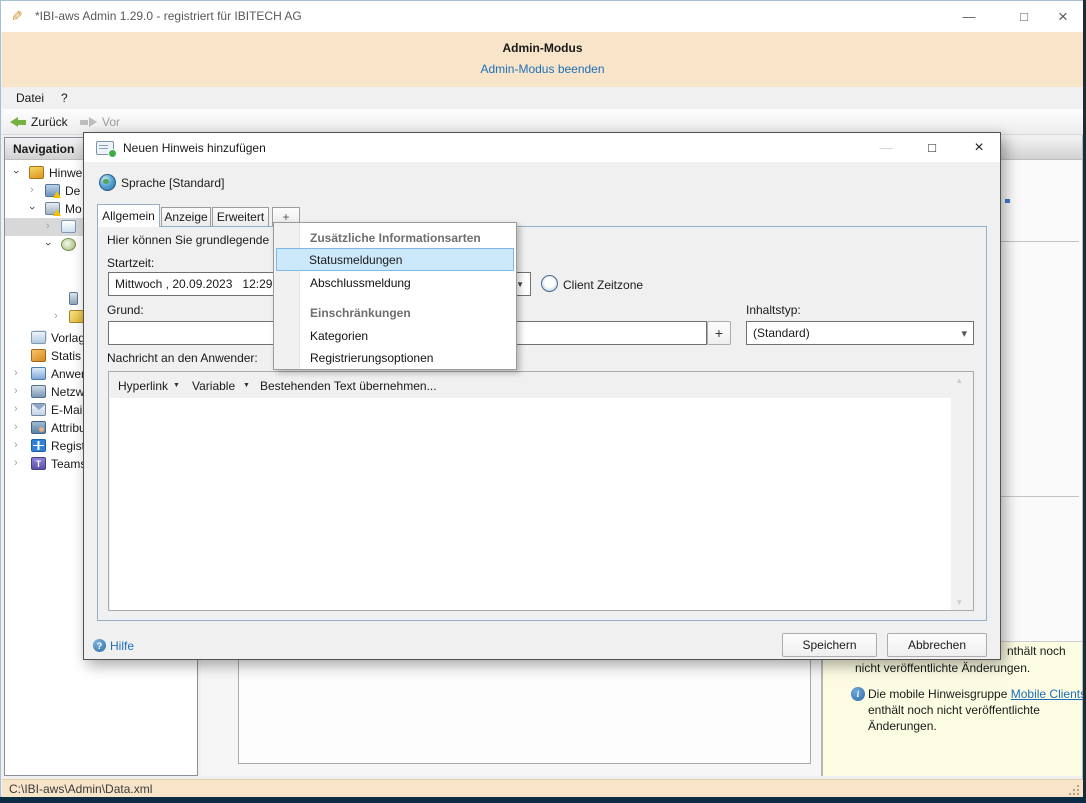  What do you see at coordinates (360, 313) in the screenshot?
I see `menu-header-einschraenkungen: Einschränkungen` at bounding box center [360, 313].